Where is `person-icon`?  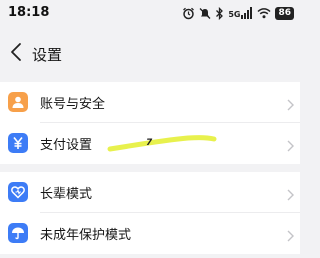
person-icon is located at coordinates (18, 102).